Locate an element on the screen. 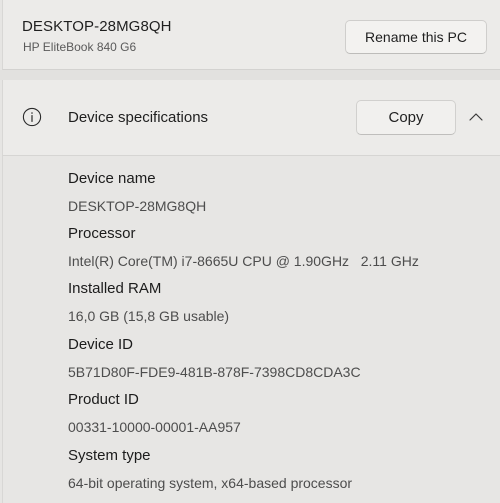  spec-value: 5B71D80F-FDE9-481B-878F-7398CD8CDA3C is located at coordinates (214, 372).